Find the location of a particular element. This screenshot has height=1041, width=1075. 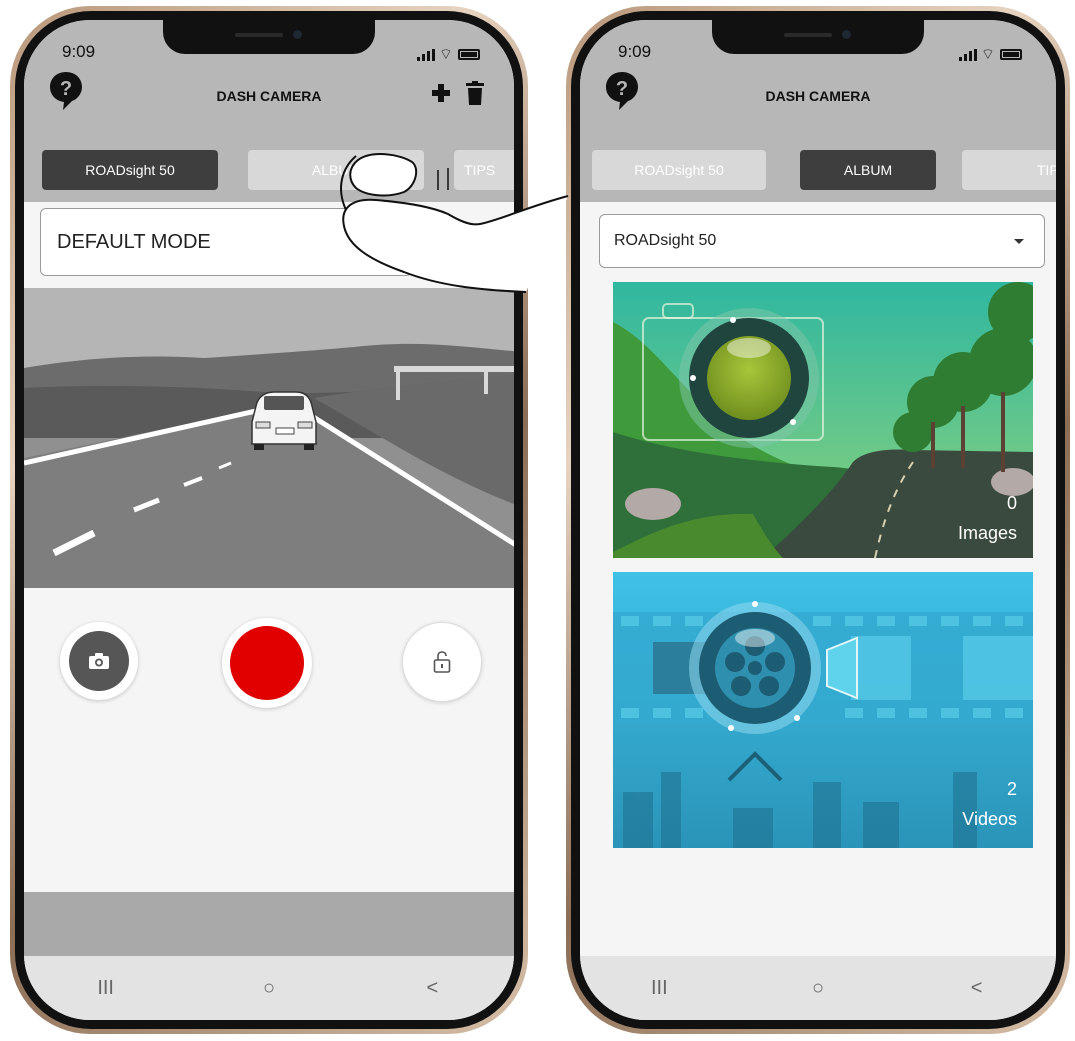

lock-button is located at coordinates (442, 662).